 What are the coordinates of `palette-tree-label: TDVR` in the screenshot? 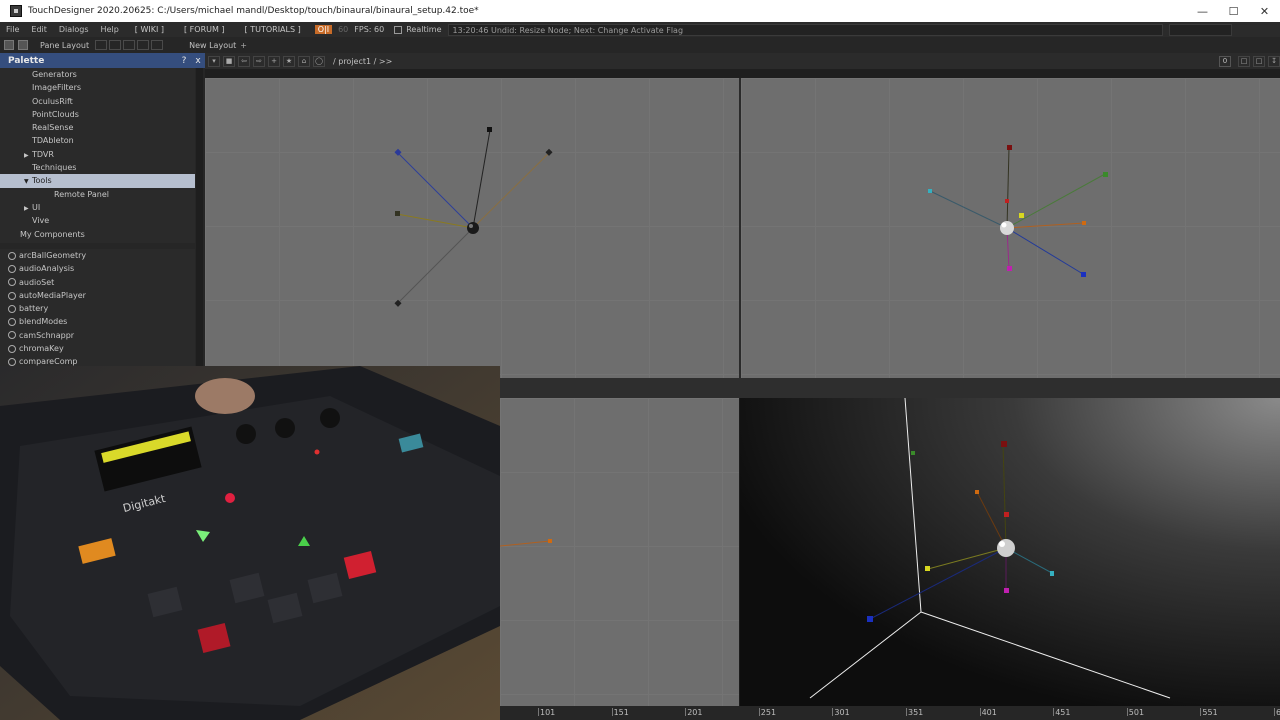 It's located at (43, 154).